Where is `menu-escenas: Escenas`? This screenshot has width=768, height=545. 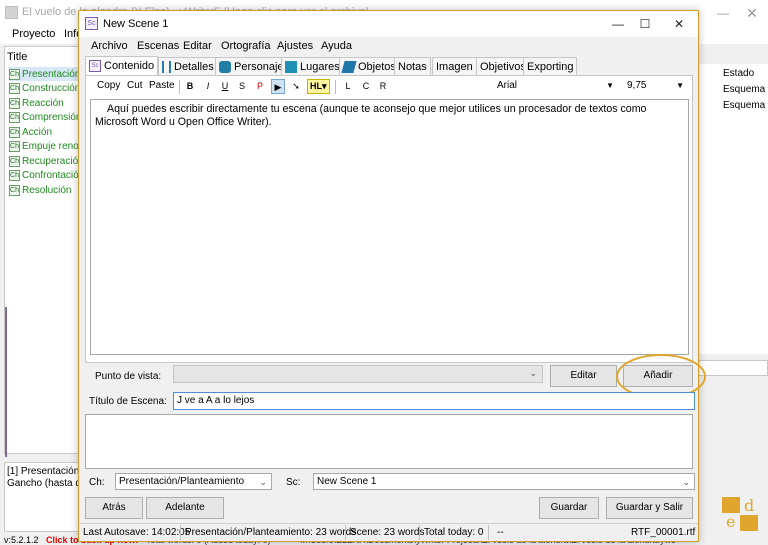
menu-escenas: Escenas is located at coordinates (158, 46).